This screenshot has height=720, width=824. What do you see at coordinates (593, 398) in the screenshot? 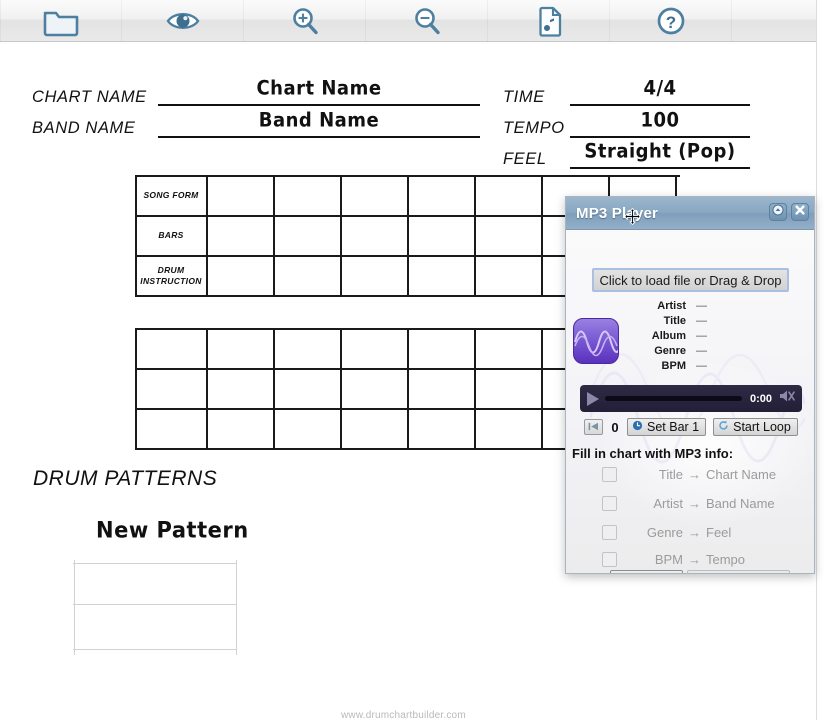
I see `play-icon` at bounding box center [593, 398].